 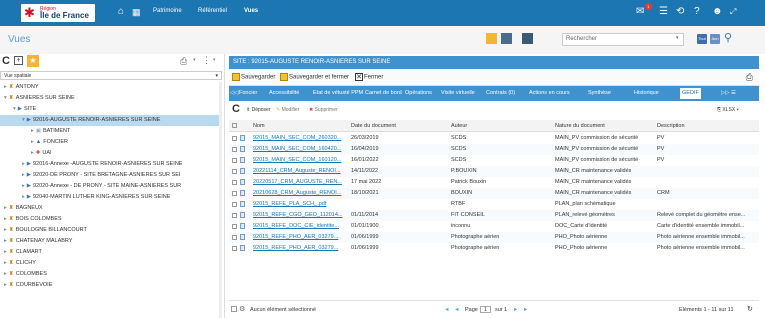 I want to click on list-icon: ☰, so click(x=663, y=12).